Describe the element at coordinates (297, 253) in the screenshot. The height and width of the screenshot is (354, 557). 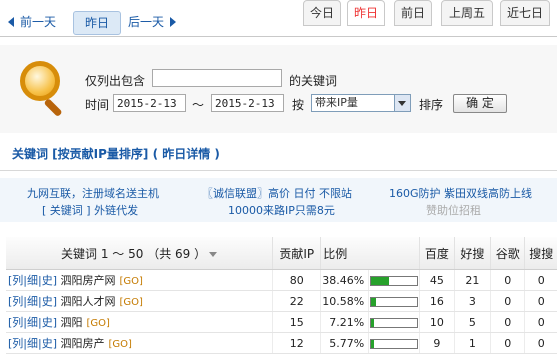
I see `col-ip: 贡献IP` at that location.